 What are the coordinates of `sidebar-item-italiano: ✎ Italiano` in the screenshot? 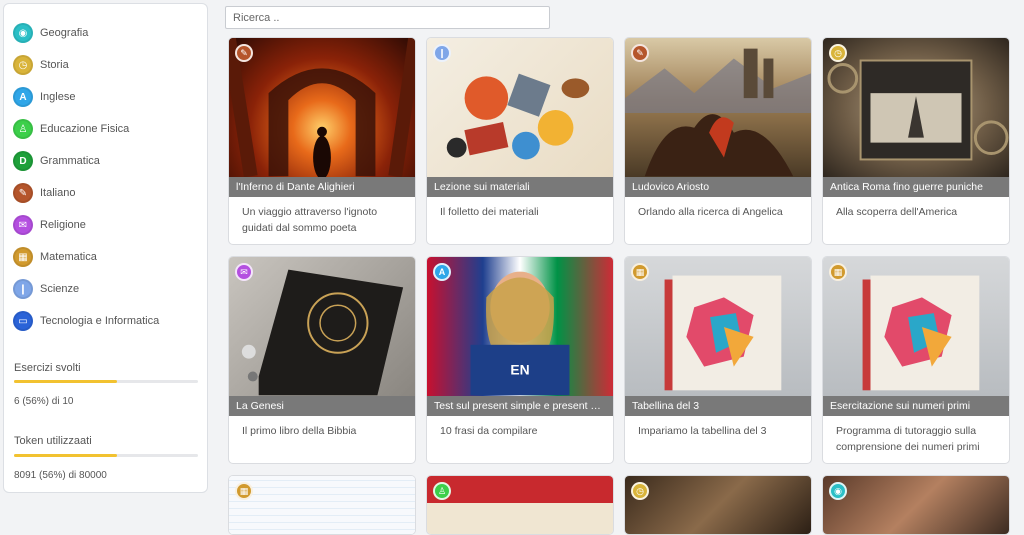 It's located at (44, 193).